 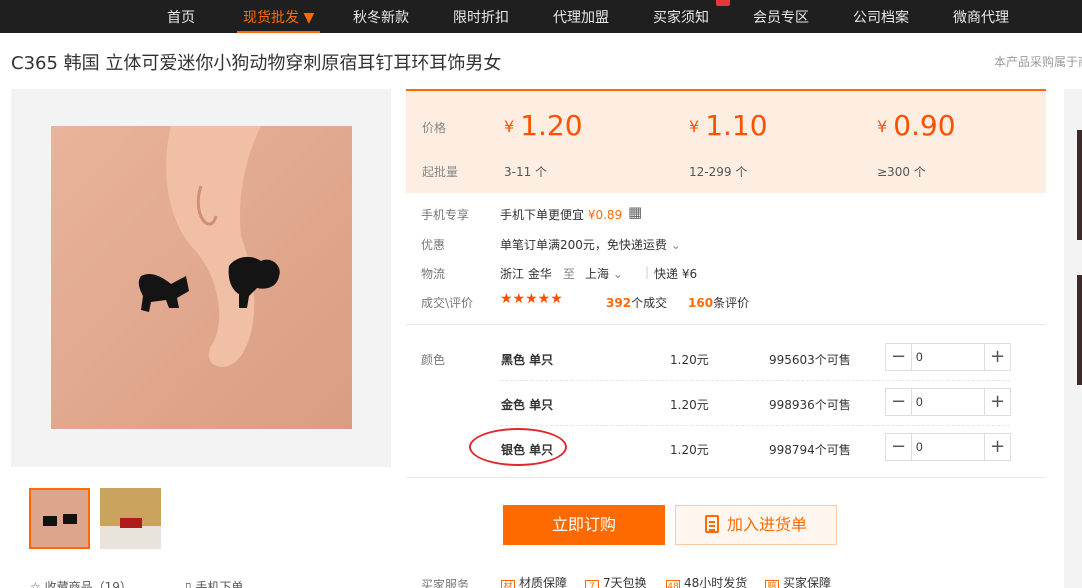 I want to click on nav-item-wholesale: 现货批发 ▼, so click(x=278, y=16).